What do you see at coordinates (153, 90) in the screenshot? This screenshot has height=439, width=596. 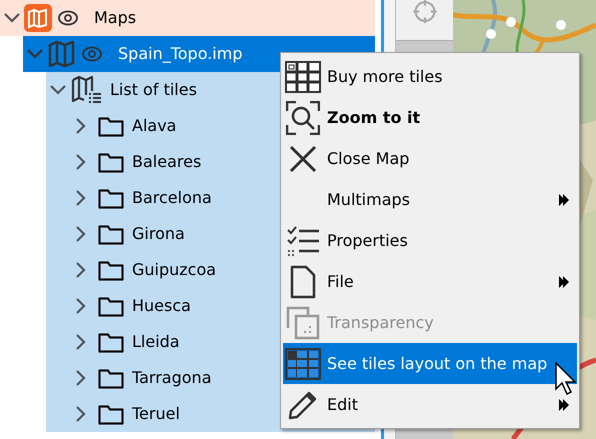 I see `tree-label: List of tiles` at bounding box center [153, 90].